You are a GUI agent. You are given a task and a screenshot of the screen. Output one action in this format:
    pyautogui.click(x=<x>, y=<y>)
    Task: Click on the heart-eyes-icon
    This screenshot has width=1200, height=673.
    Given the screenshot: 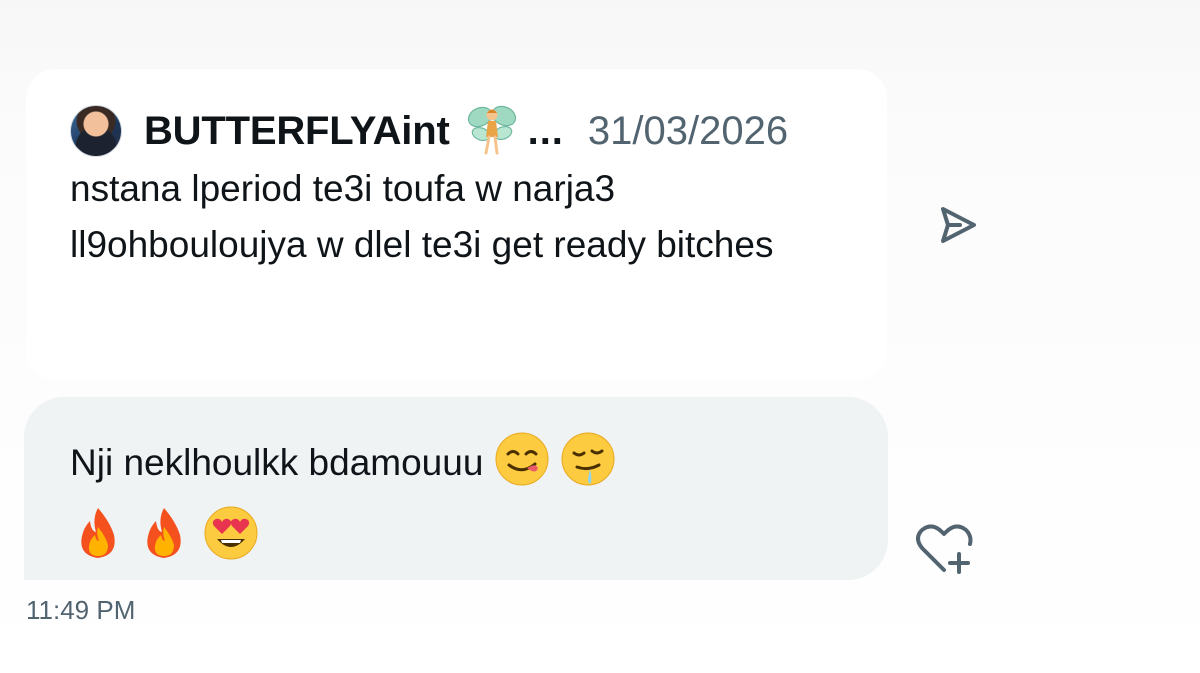 What is the action you would take?
    pyautogui.click(x=231, y=542)
    